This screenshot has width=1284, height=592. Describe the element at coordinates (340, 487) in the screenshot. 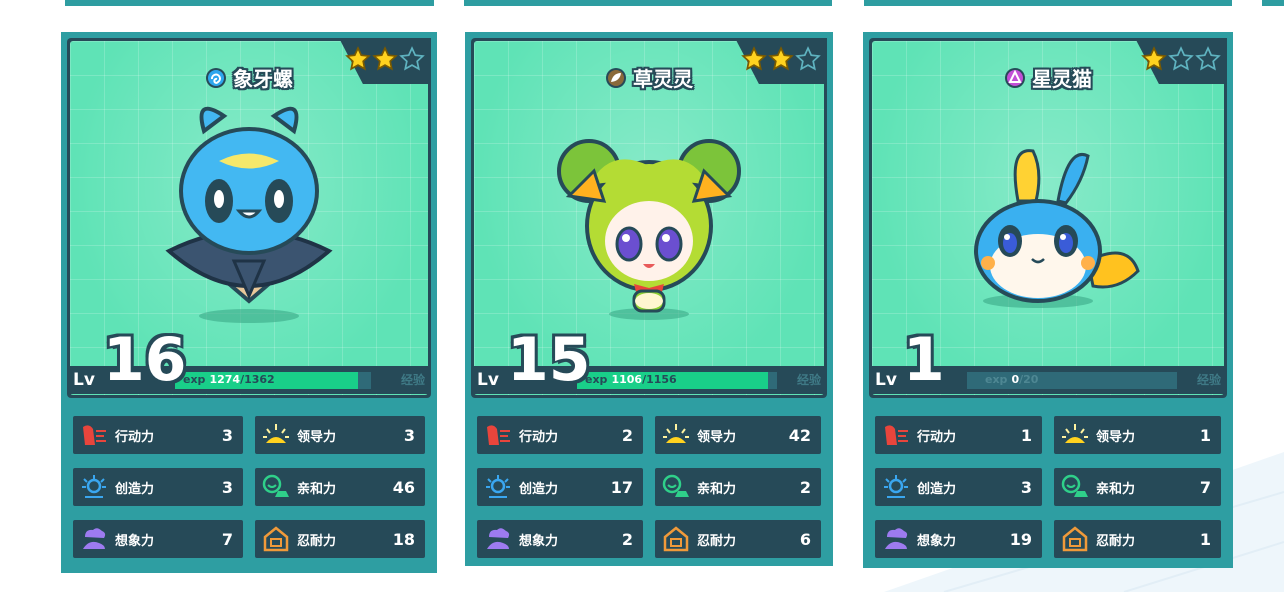

I see `stat-affinity: 亲和力 46` at that location.